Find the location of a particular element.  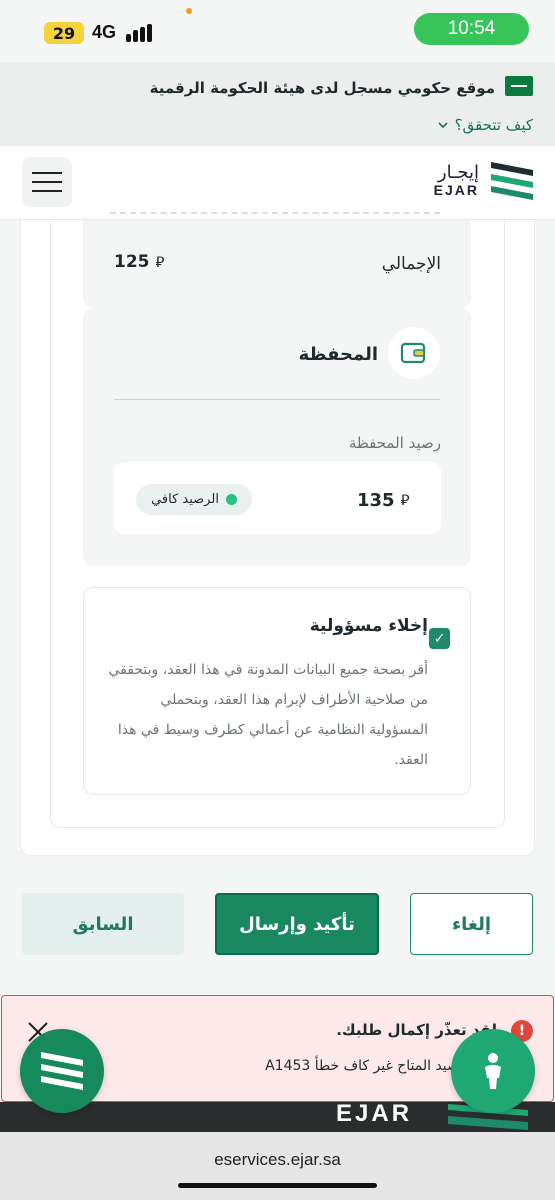

menu-button is located at coordinates (47, 182).